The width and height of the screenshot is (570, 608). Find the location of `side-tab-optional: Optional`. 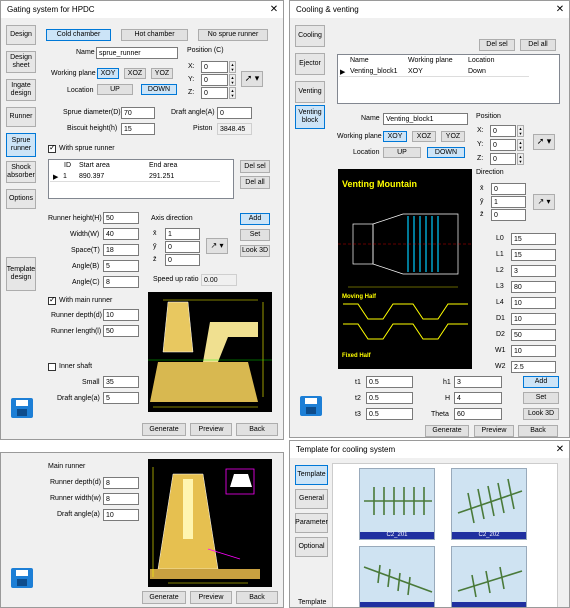

side-tab-optional: Optional is located at coordinates (311, 547).